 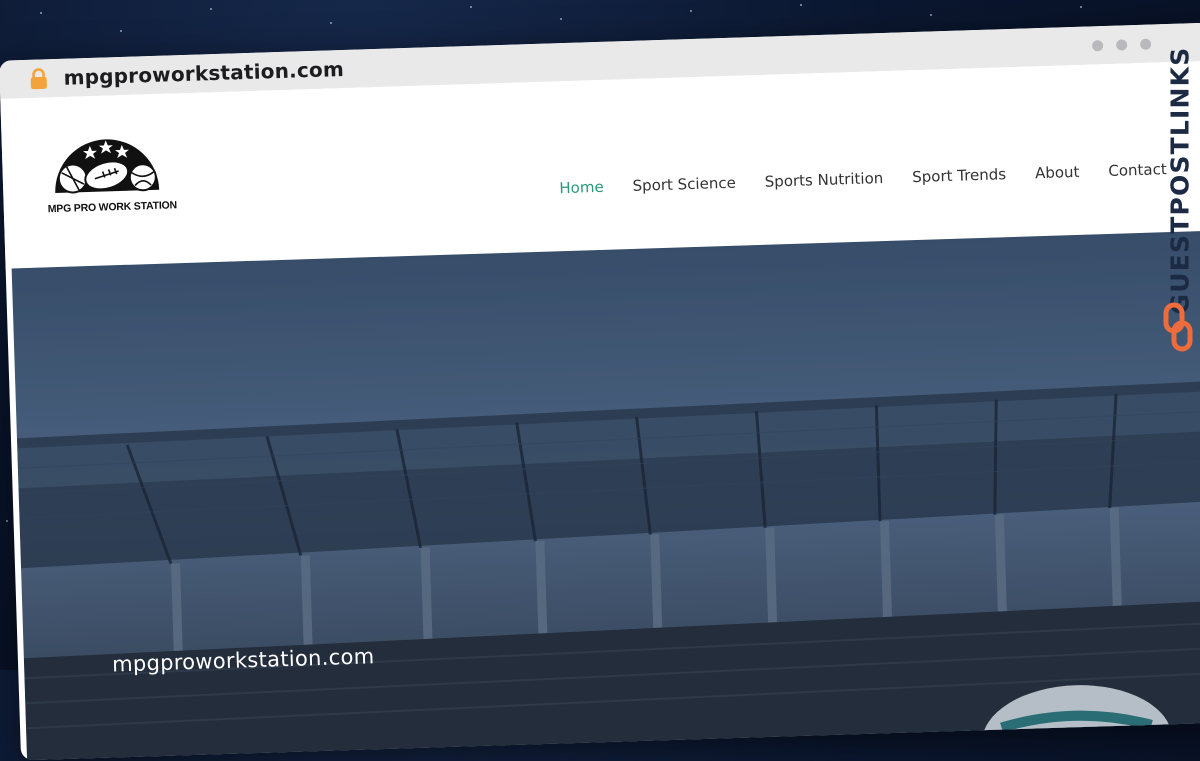 What do you see at coordinates (112, 207) in the screenshot?
I see `logo-text: MPG PRO WORK STATION` at bounding box center [112, 207].